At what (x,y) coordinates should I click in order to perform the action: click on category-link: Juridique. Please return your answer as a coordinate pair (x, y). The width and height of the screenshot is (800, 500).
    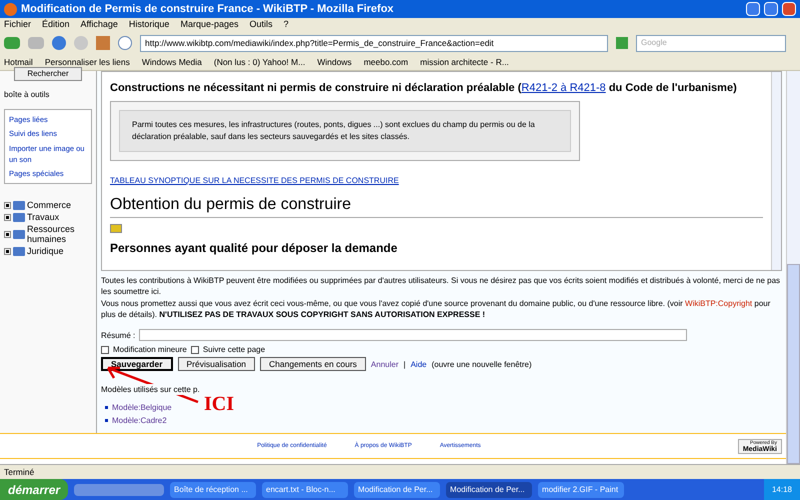
    Looking at the image, I should click on (57, 251).